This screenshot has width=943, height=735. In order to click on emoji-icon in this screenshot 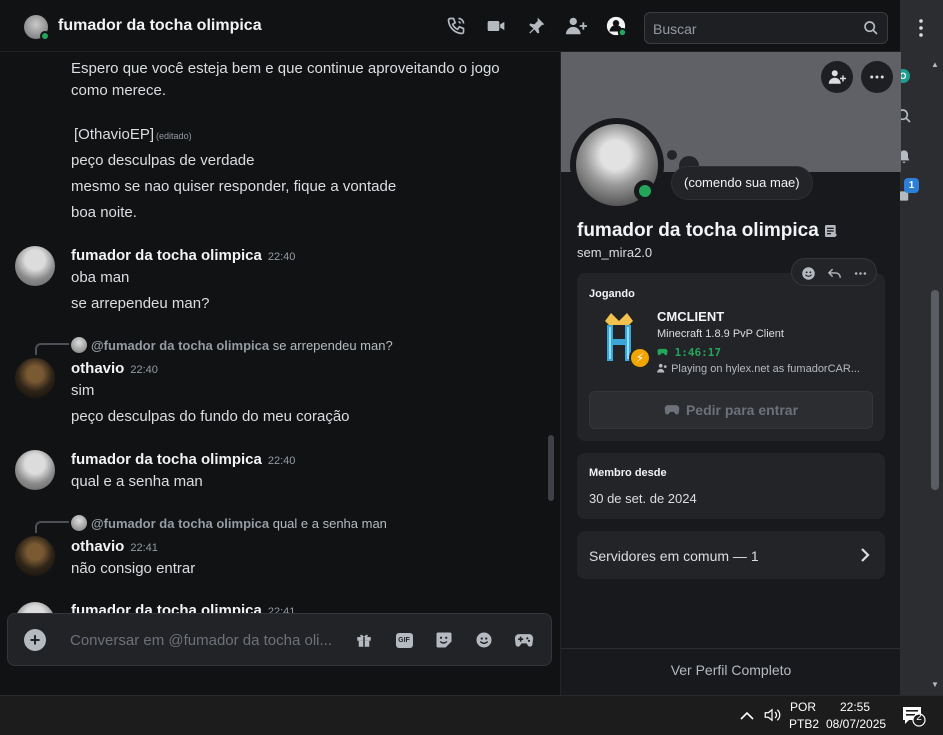, I will do `click(484, 640)`.